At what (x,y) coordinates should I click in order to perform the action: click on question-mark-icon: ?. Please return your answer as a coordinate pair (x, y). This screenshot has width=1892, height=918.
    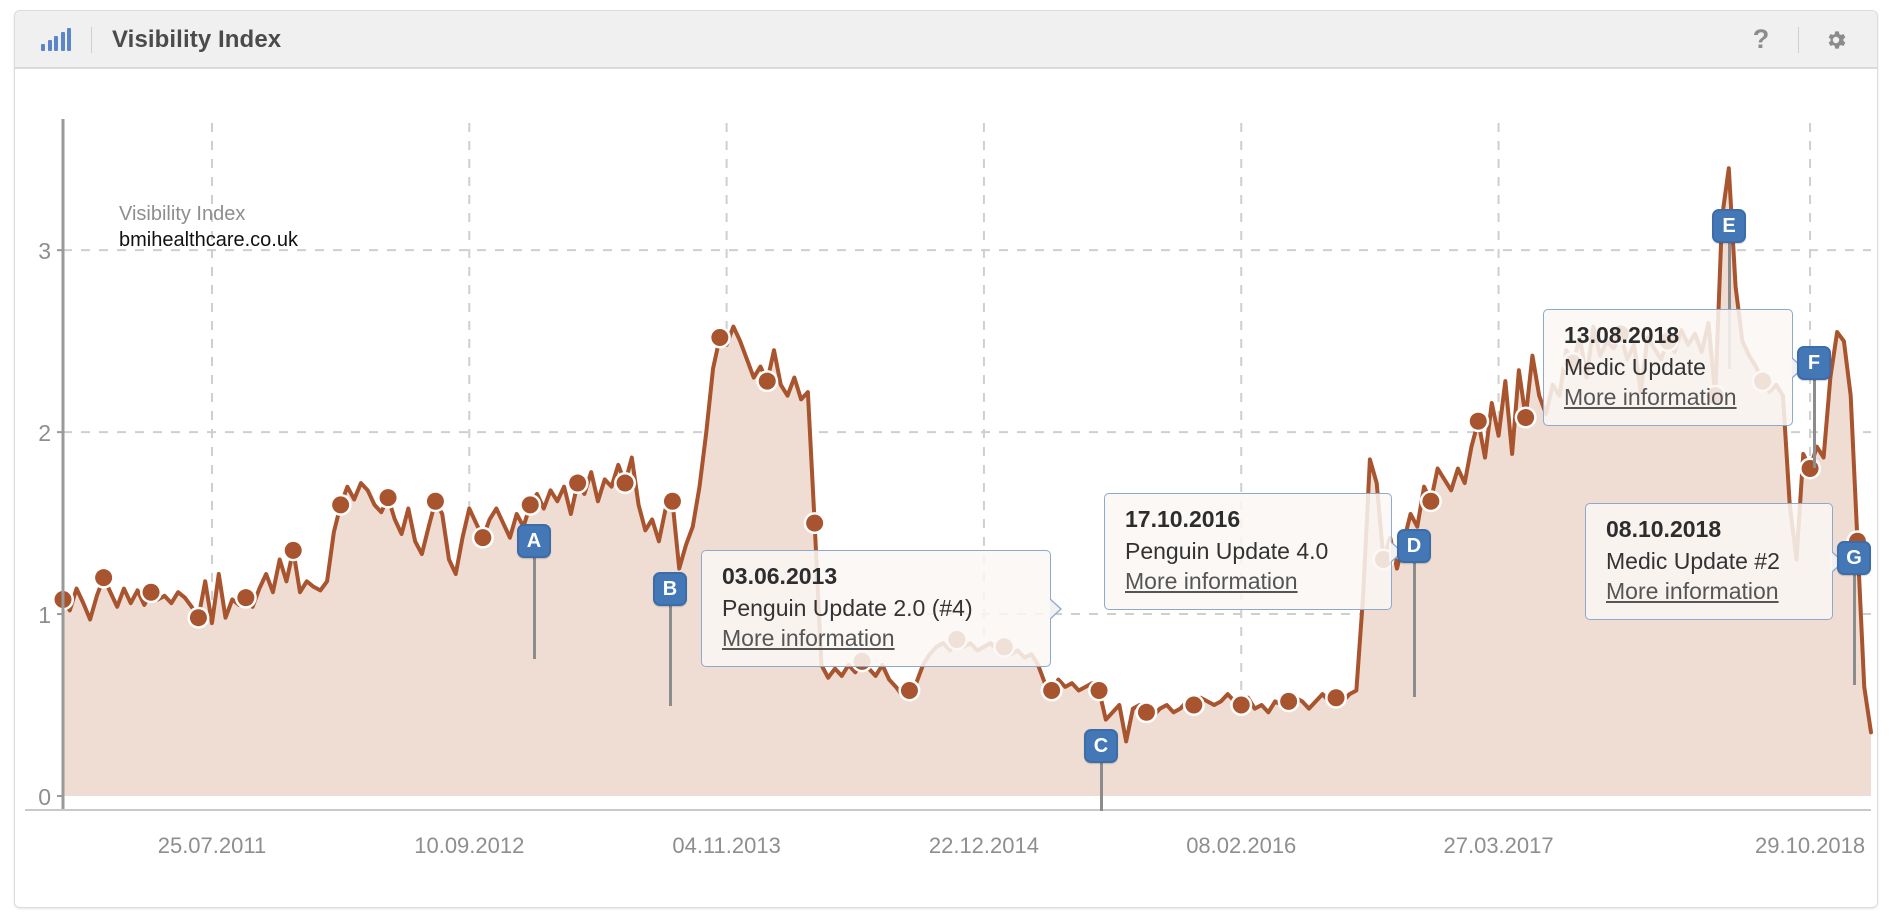
    Looking at the image, I should click on (1761, 39).